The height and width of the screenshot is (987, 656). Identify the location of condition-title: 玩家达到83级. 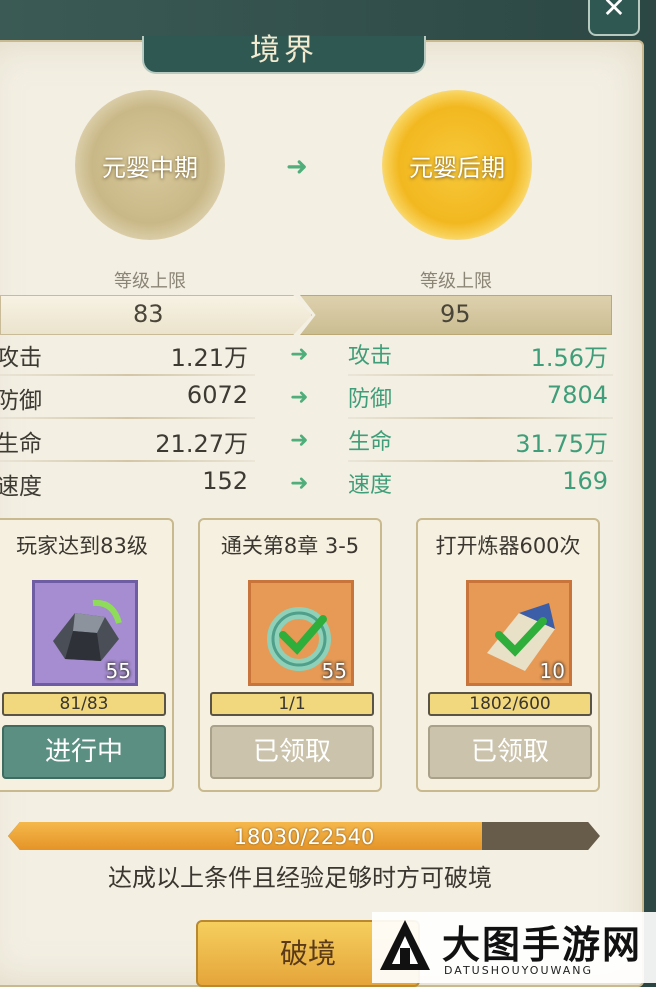
(82, 546).